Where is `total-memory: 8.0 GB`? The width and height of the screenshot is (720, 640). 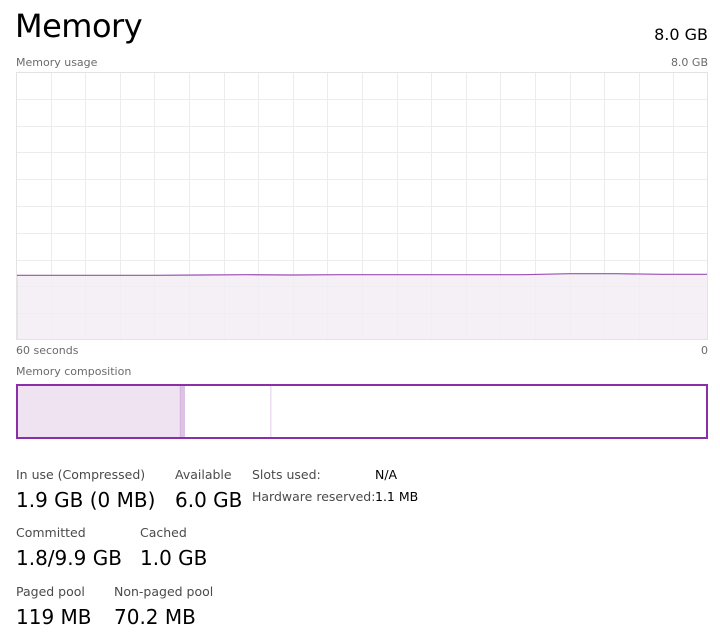 total-memory: 8.0 GB is located at coordinates (681, 34).